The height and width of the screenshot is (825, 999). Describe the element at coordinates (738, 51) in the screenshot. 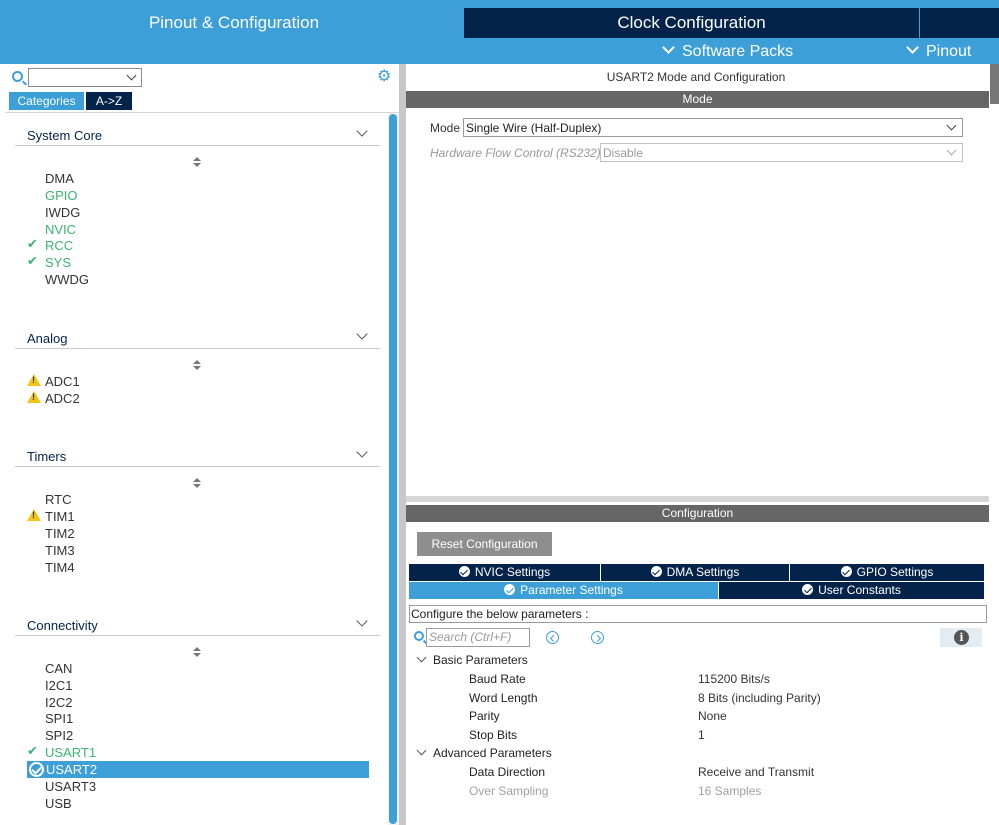

I see `software-packs-label: Software Packs` at that location.